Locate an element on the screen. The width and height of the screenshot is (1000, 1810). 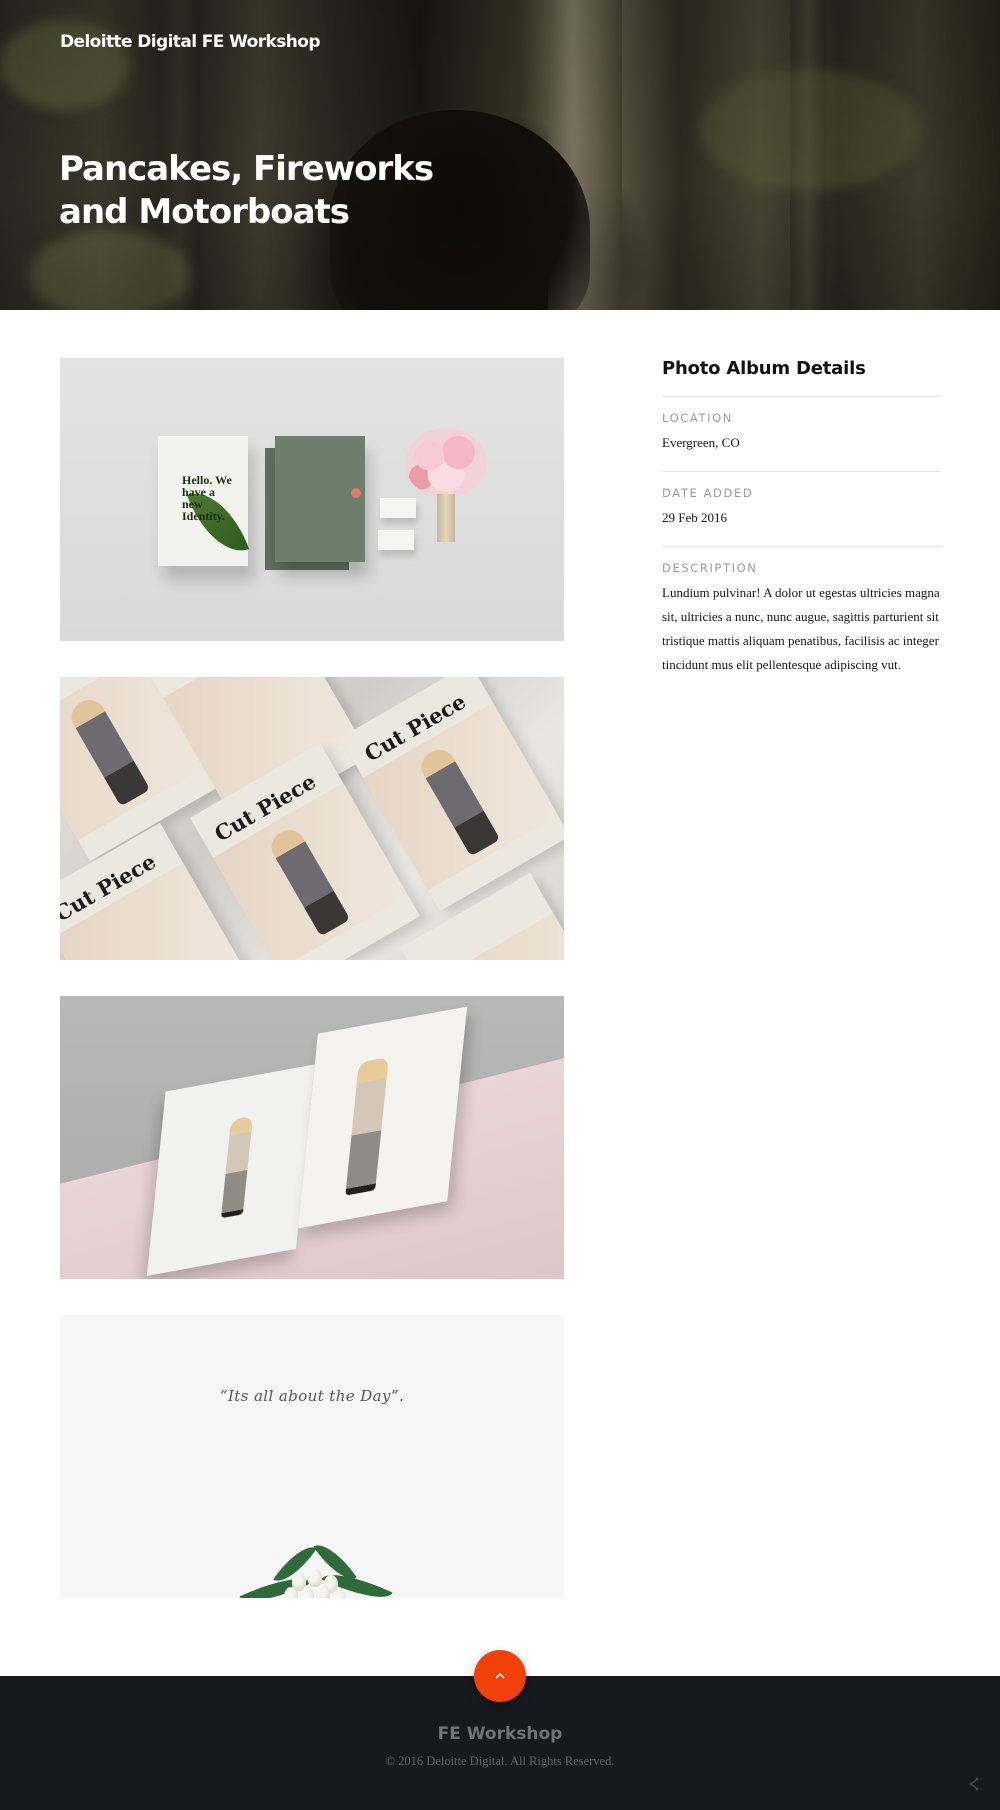
share-icon is located at coordinates (974, 1784).